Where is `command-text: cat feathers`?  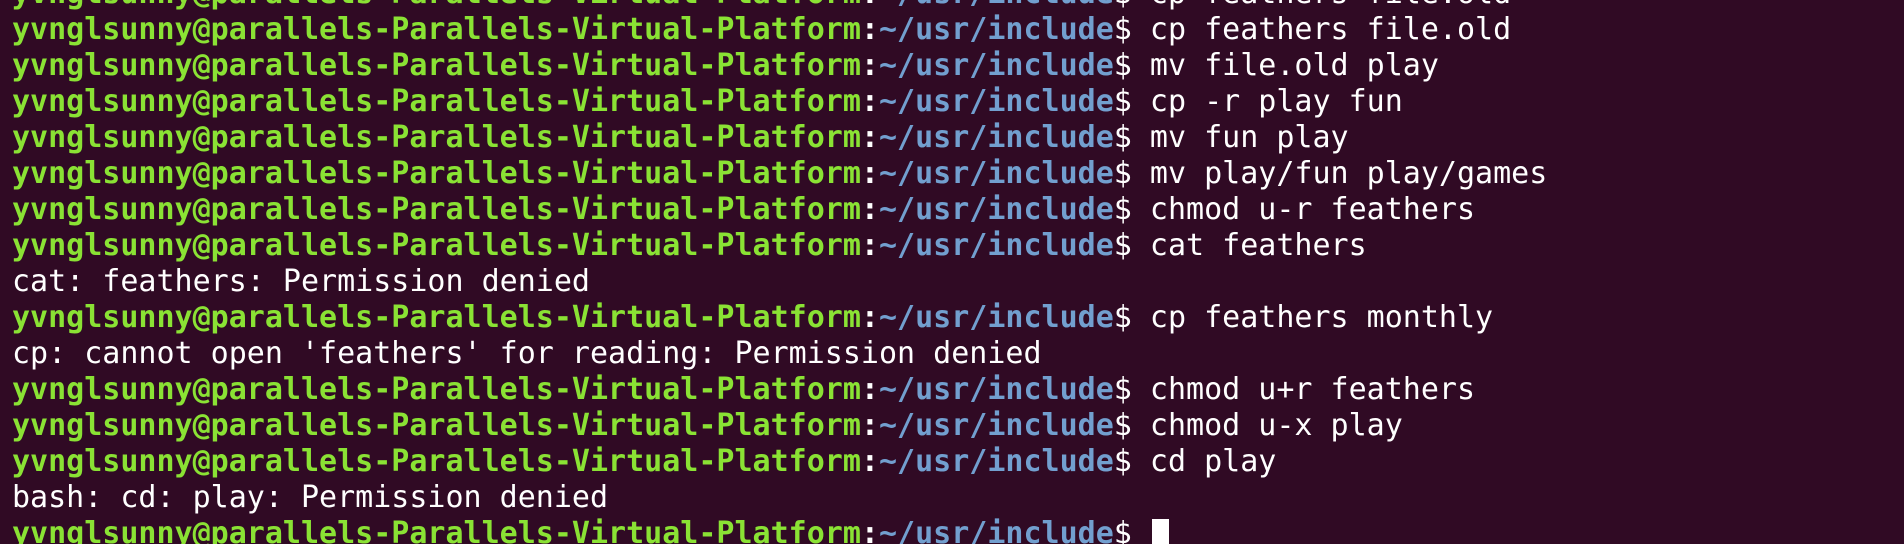 command-text: cat feathers is located at coordinates (1258, 245).